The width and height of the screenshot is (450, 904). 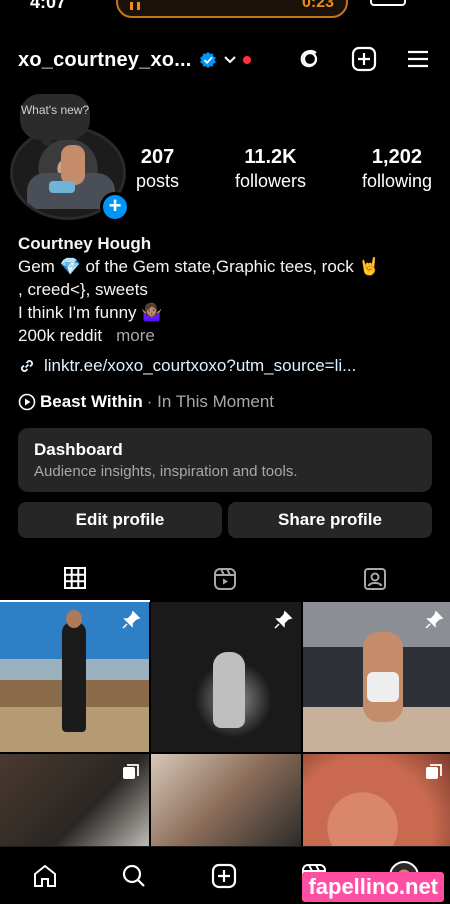 I want to click on status-bar: 4:07 0:23, so click(x=225, y=10).